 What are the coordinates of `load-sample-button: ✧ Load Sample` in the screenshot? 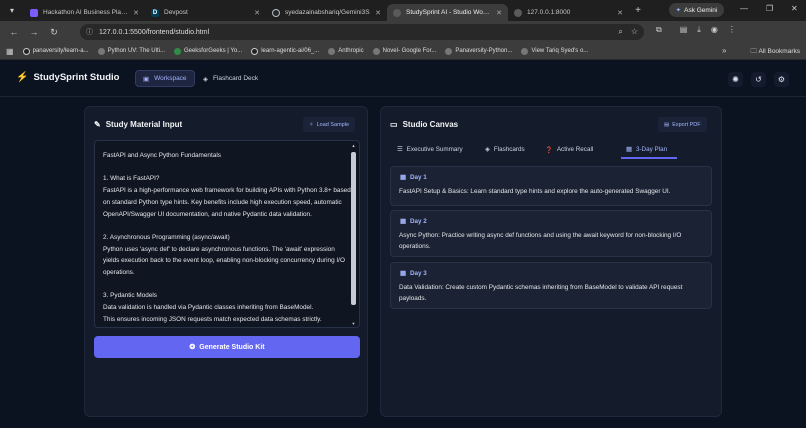 It's located at (329, 124).